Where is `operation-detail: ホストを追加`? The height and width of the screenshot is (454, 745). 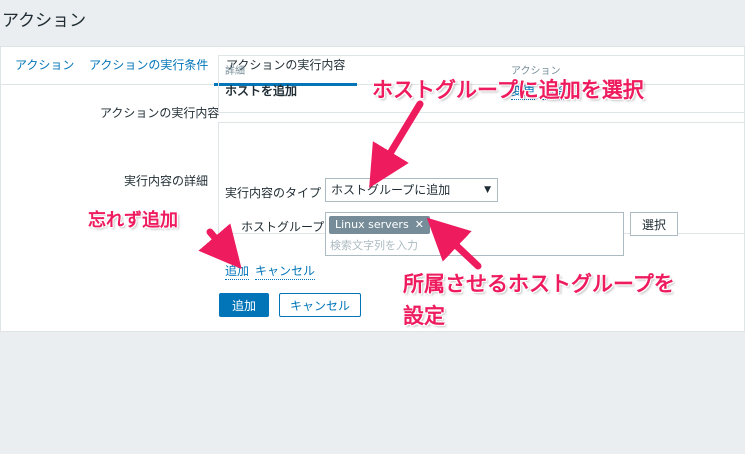
operation-detail: ホストを追加 is located at coordinates (261, 91).